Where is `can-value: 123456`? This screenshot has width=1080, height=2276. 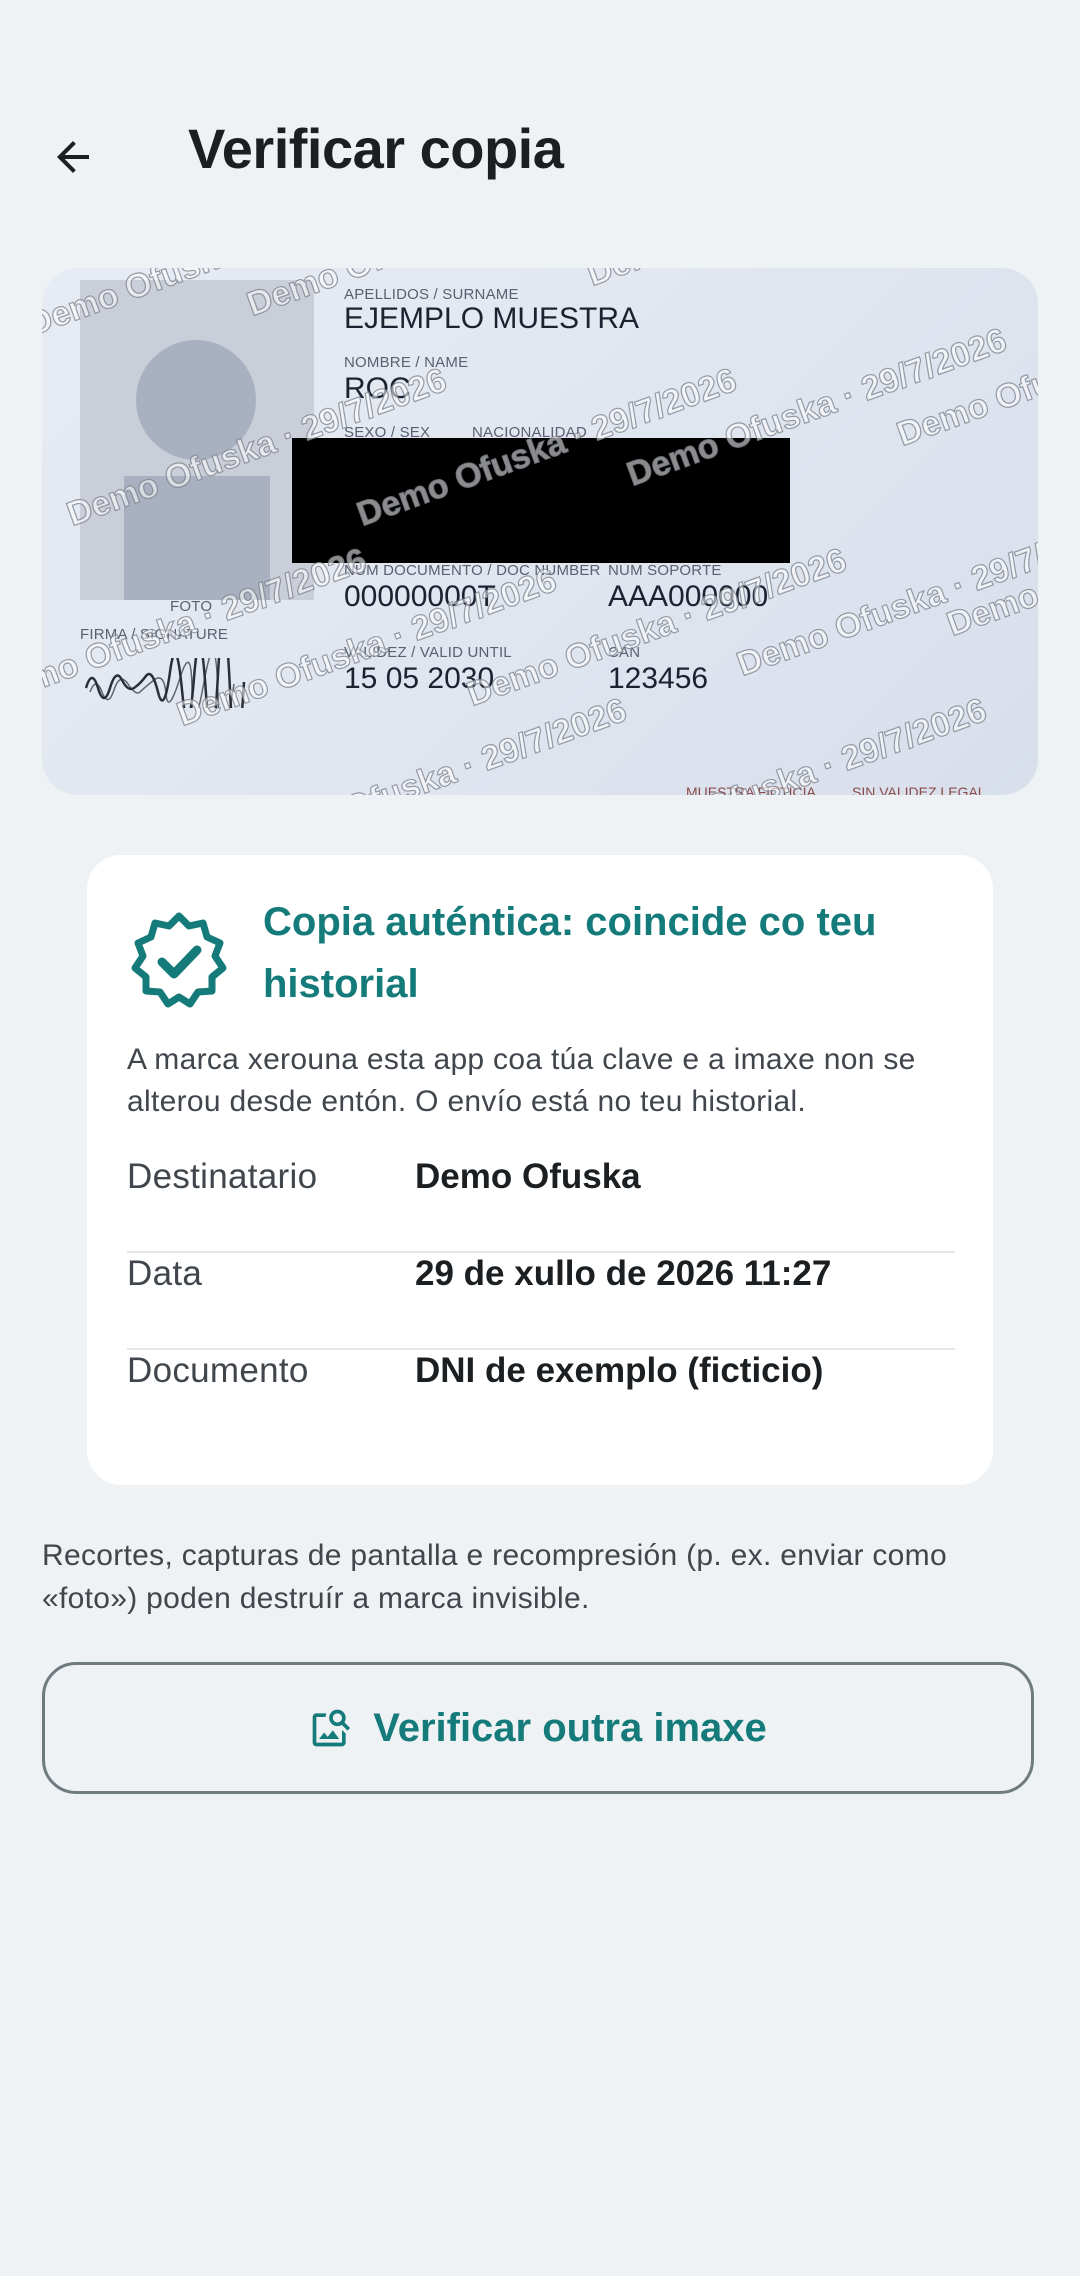 can-value: 123456 is located at coordinates (658, 678).